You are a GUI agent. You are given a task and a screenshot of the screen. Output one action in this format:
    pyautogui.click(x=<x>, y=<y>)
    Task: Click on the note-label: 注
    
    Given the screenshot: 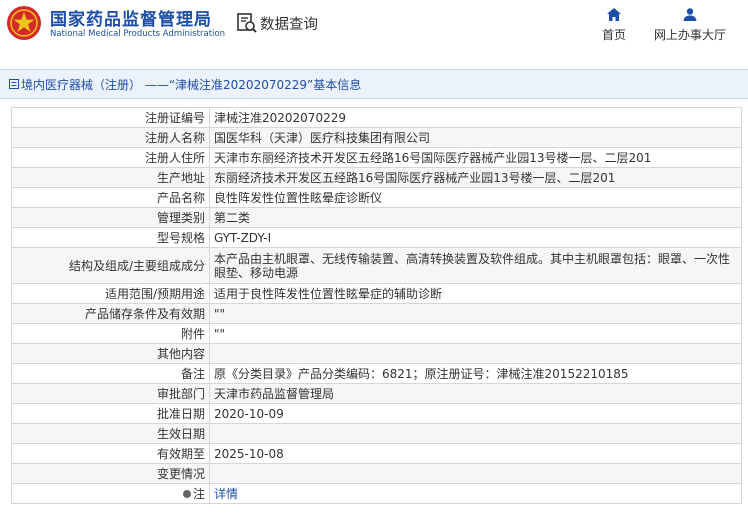 What is the action you would take?
    pyautogui.click(x=198, y=493)
    